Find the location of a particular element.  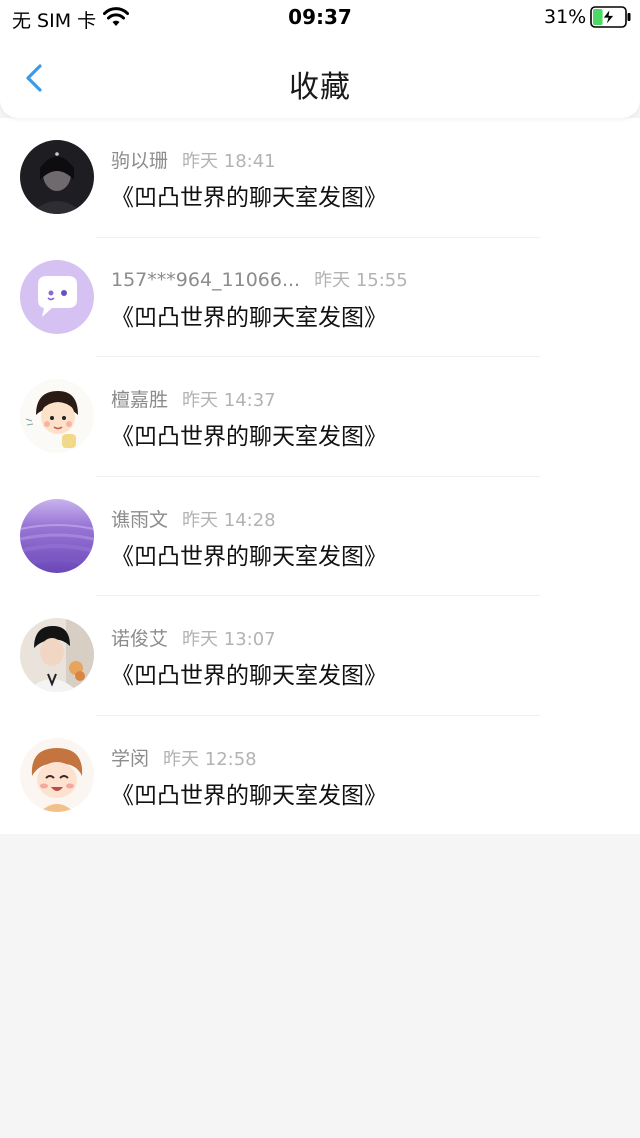

favorite-item: 谯雨文 昨天 14:28 《凹凸世界的聊天室发图》 is located at coordinates (320, 536).